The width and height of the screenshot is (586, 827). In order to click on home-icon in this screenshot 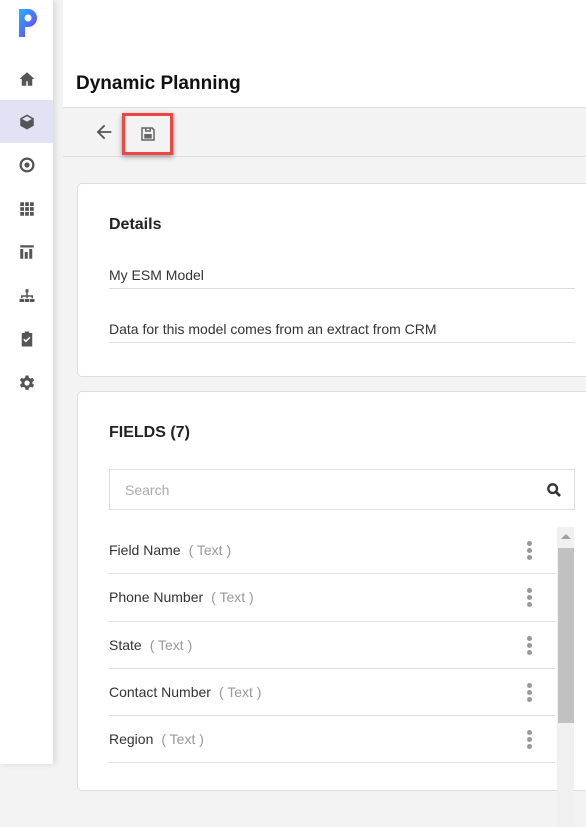, I will do `click(26, 78)`.